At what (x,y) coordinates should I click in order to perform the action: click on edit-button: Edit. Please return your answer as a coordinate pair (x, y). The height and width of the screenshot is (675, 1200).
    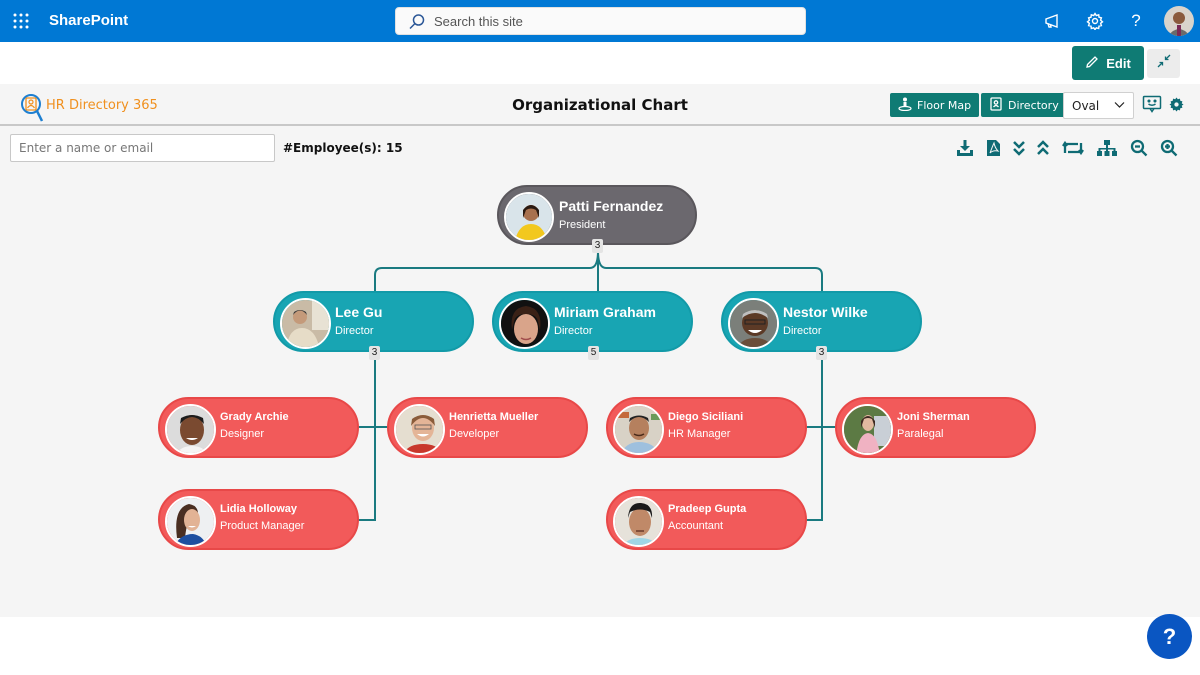
    Looking at the image, I should click on (1108, 63).